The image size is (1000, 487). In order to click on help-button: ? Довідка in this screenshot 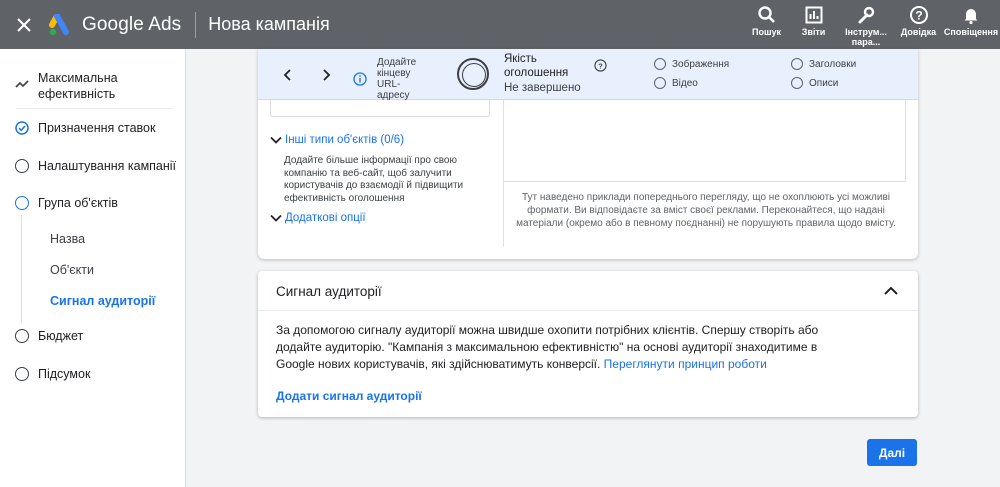, I will do `click(918, 24)`.